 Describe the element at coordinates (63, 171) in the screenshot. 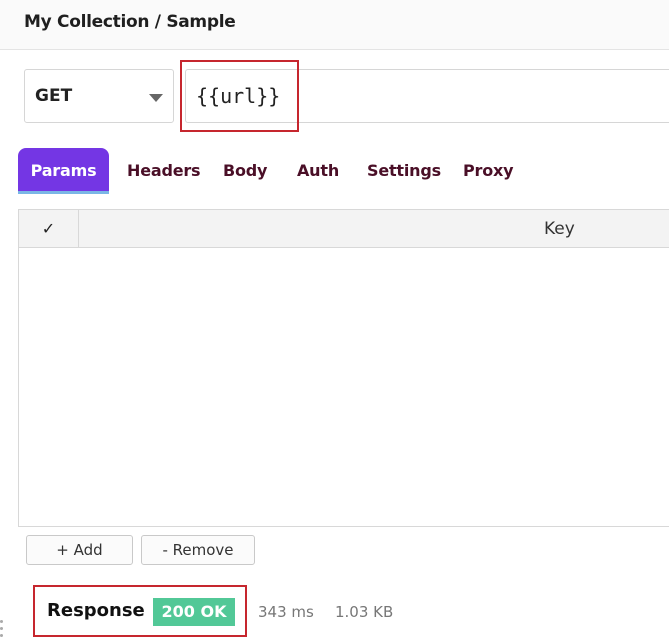

I see `tab-params: Params` at that location.